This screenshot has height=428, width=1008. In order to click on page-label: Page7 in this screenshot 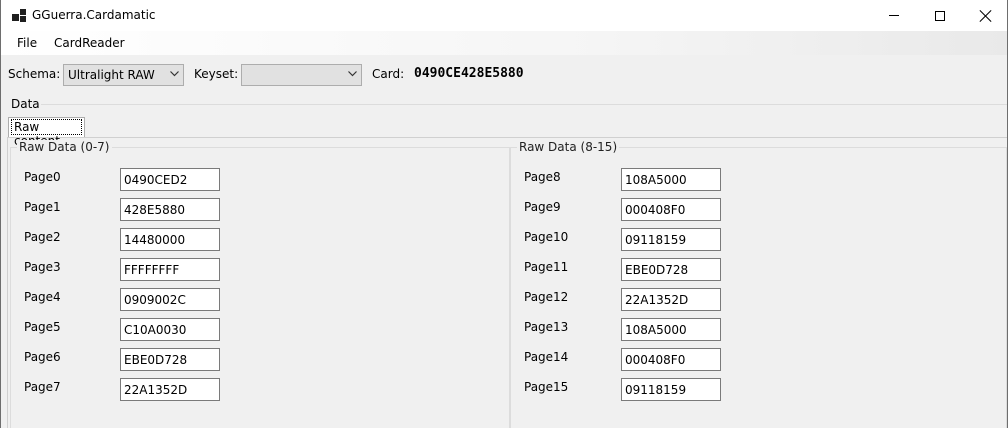, I will do `click(42, 387)`.